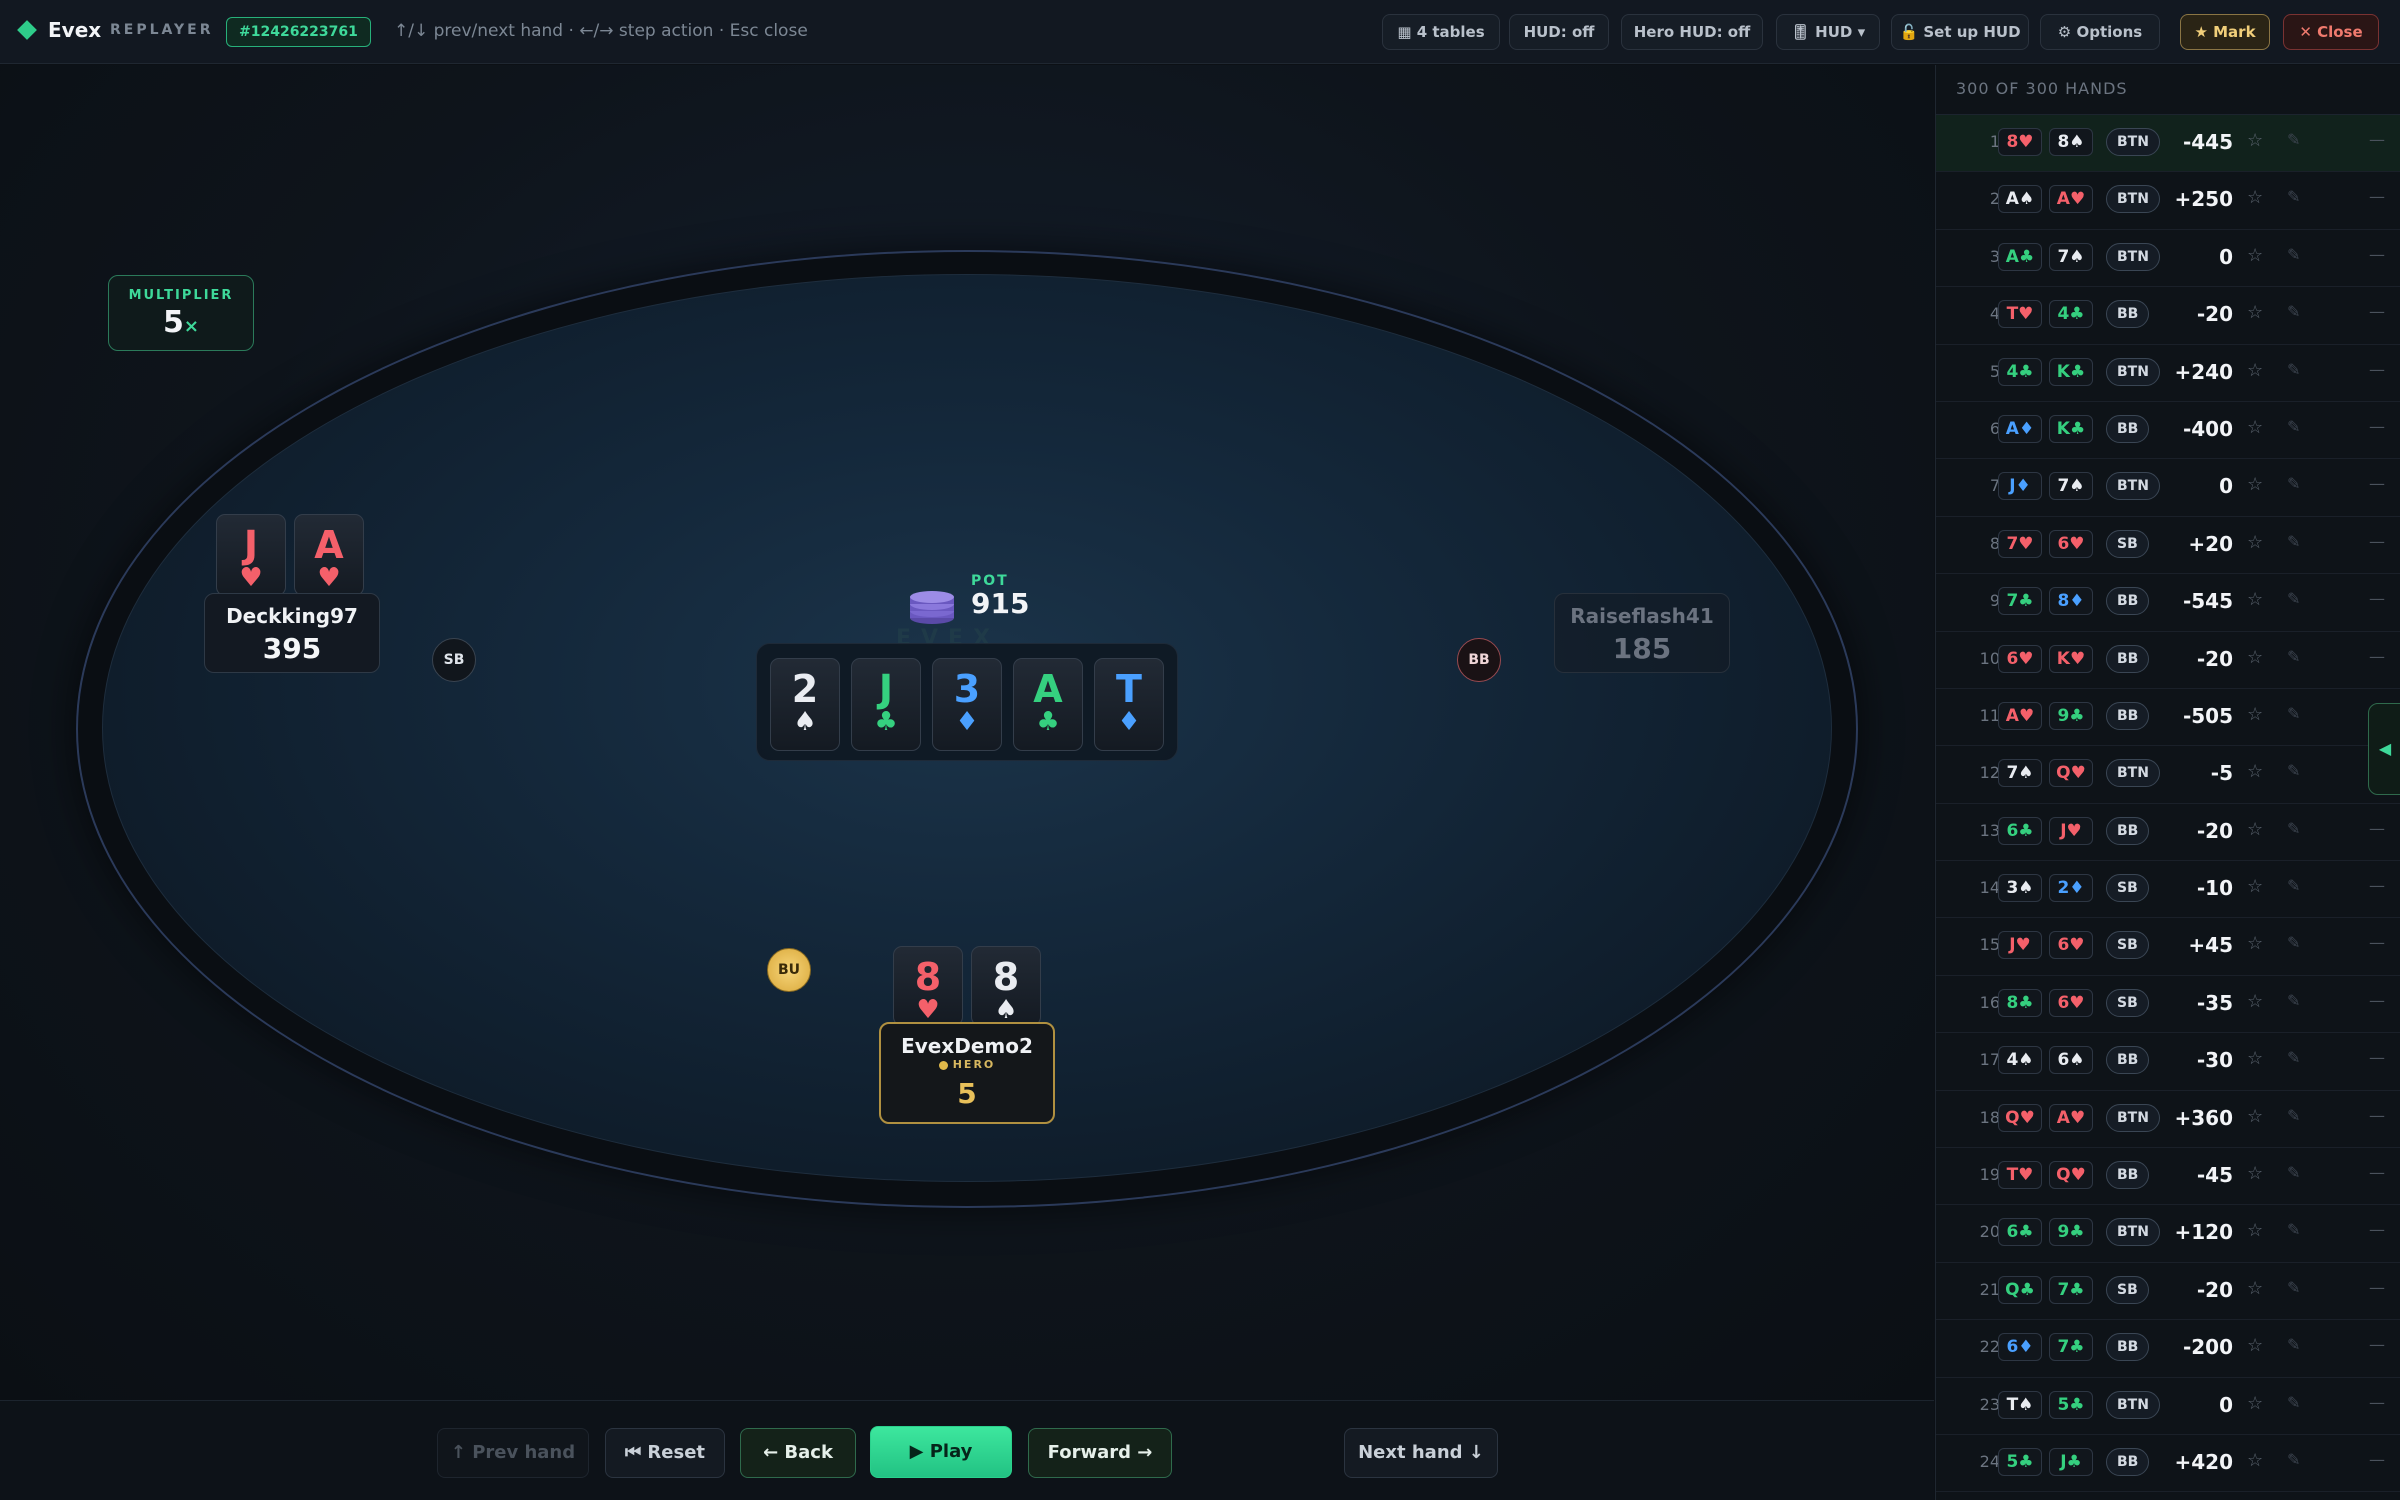  What do you see at coordinates (2168, 775) in the screenshot?
I see `hand-row: 127♠Q♥BTN-5☆✎—` at bounding box center [2168, 775].